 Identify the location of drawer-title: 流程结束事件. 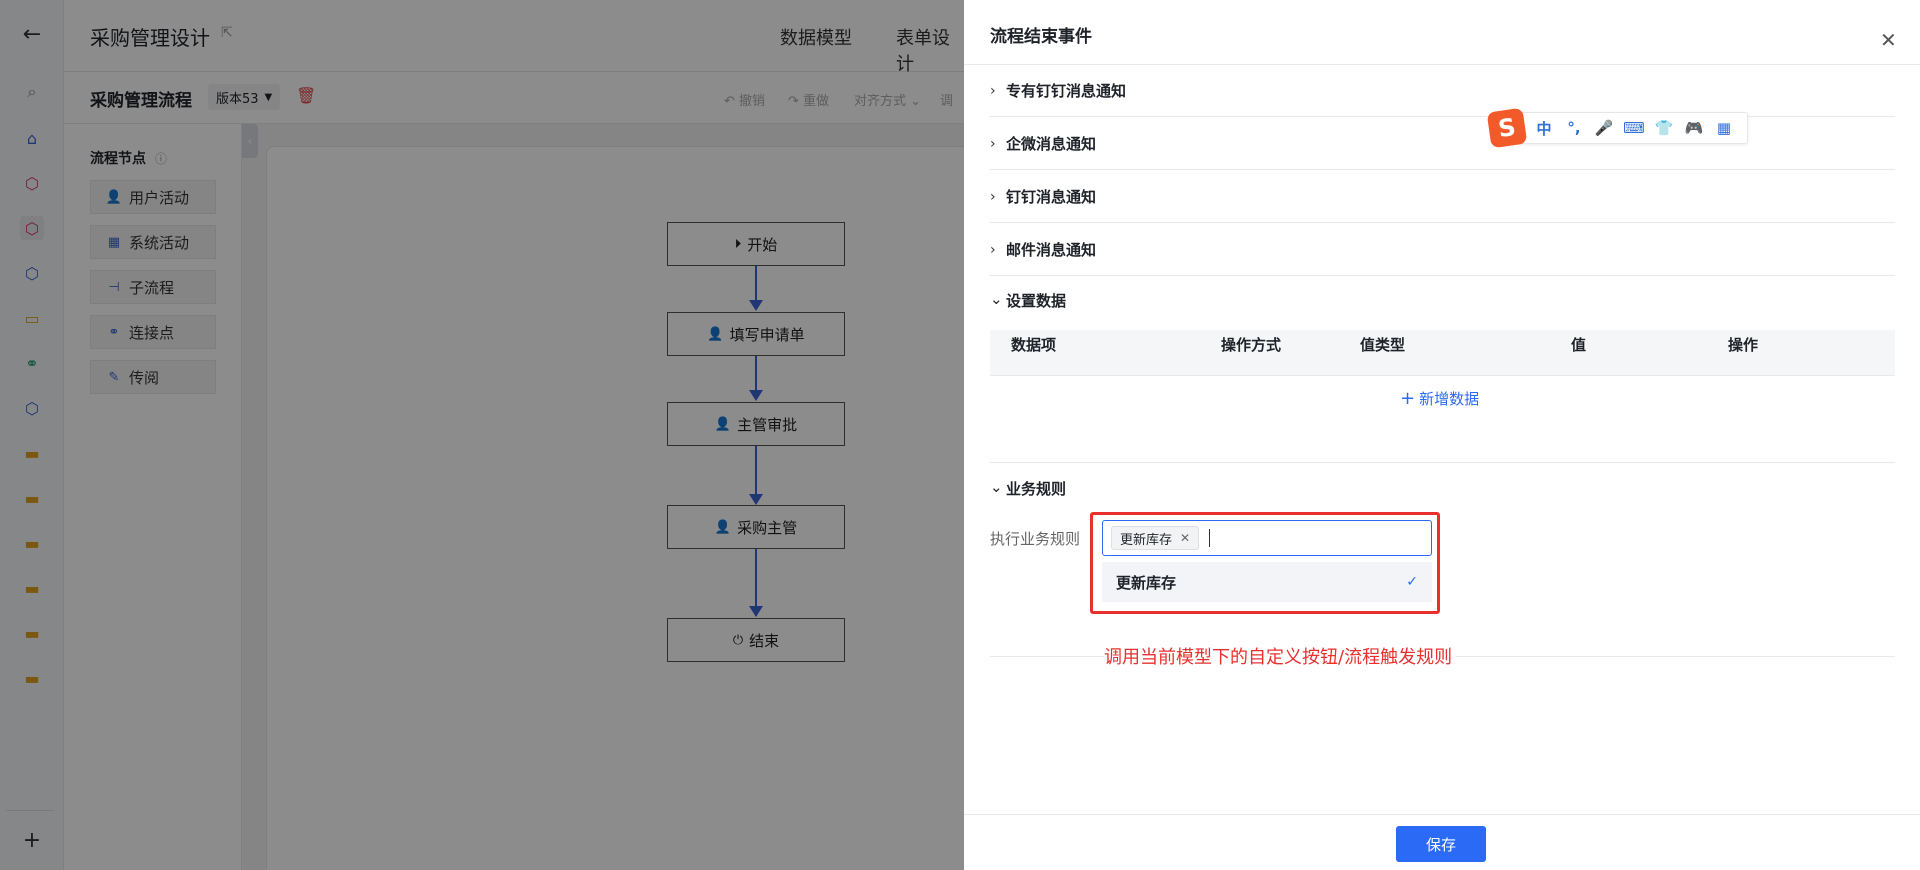
(1041, 37).